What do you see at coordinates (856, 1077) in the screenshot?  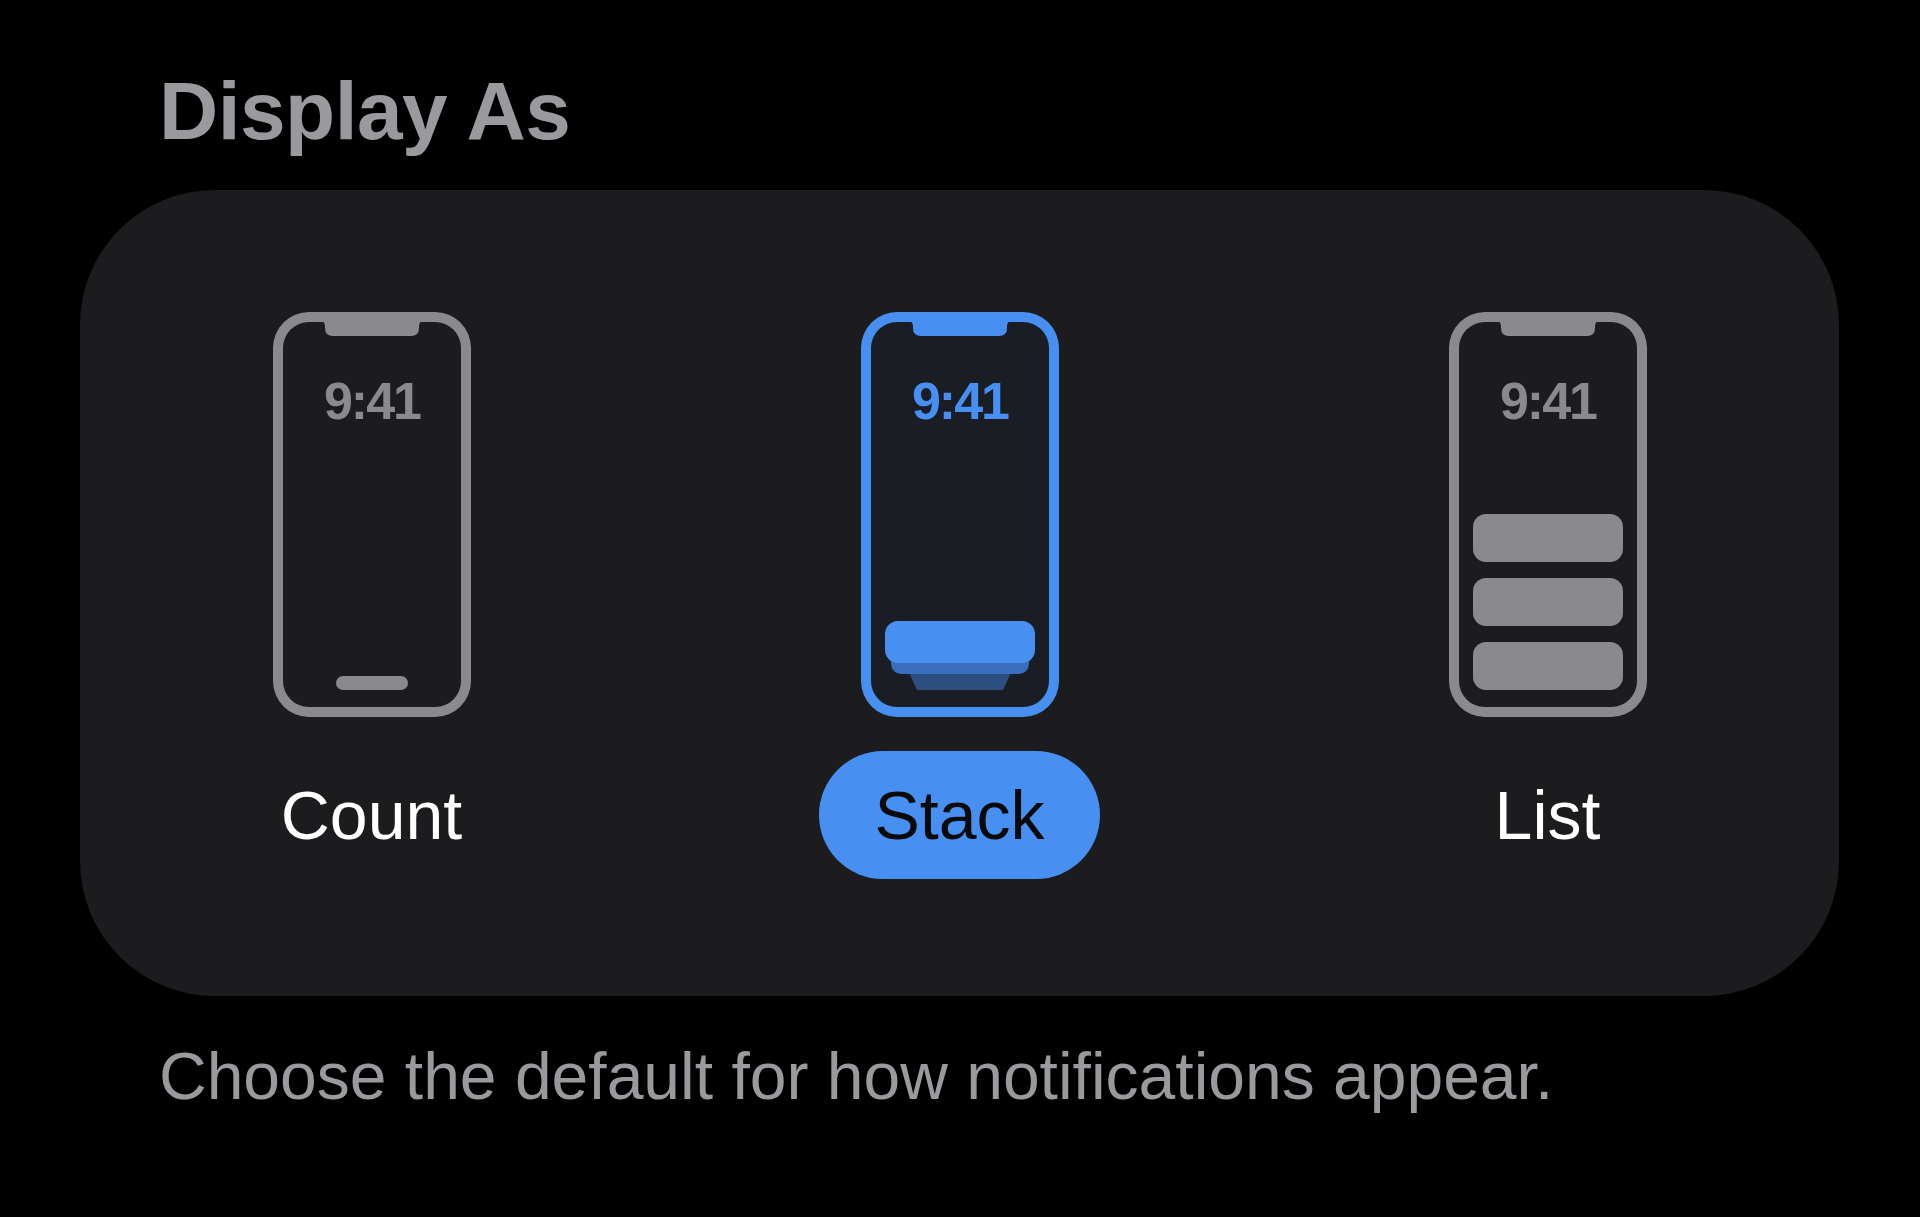 I see `footer-text: Choose the default for how notifications appear.` at bounding box center [856, 1077].